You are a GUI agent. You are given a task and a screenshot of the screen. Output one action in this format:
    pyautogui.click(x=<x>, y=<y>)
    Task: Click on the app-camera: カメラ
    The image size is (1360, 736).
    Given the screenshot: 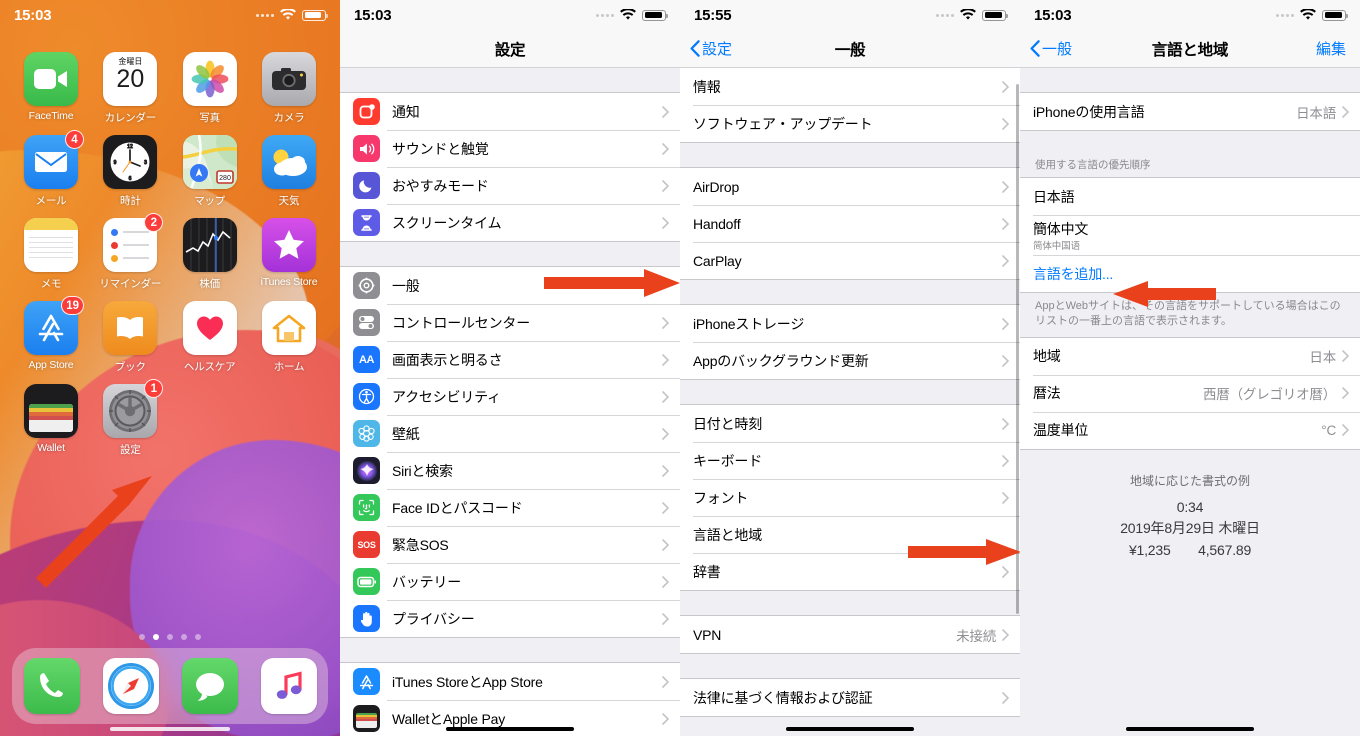 What is the action you would take?
    pyautogui.click(x=289, y=88)
    